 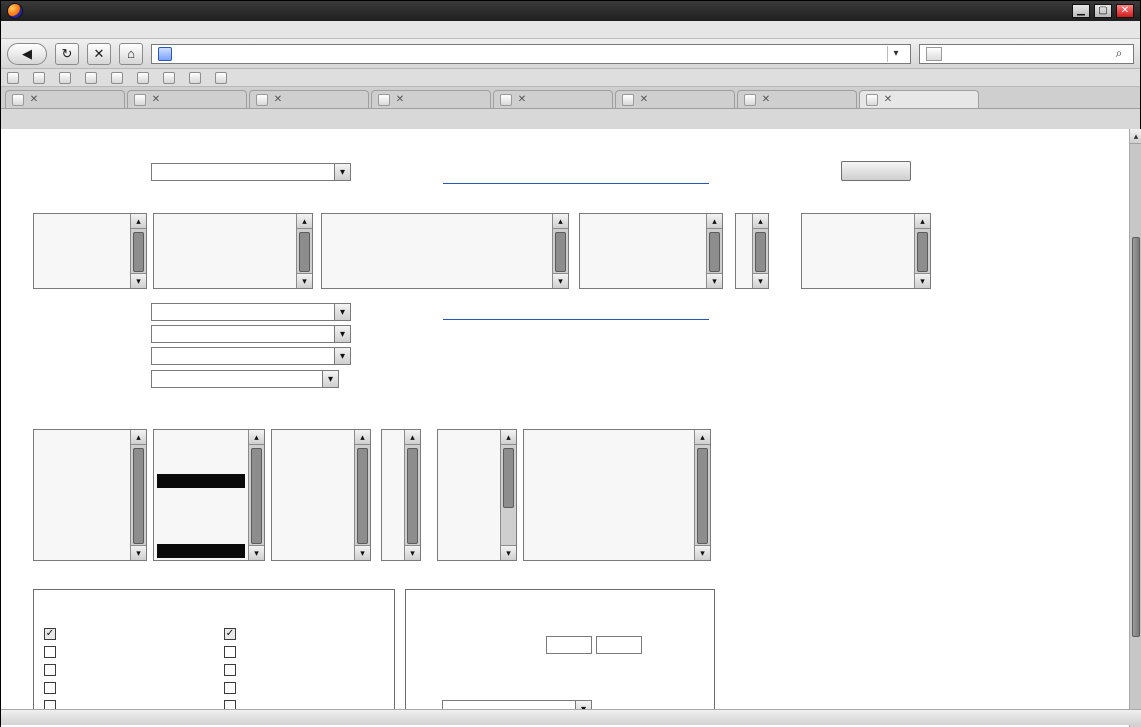 What do you see at coordinates (309, 99) in the screenshot?
I see `tab-3: ✕` at bounding box center [309, 99].